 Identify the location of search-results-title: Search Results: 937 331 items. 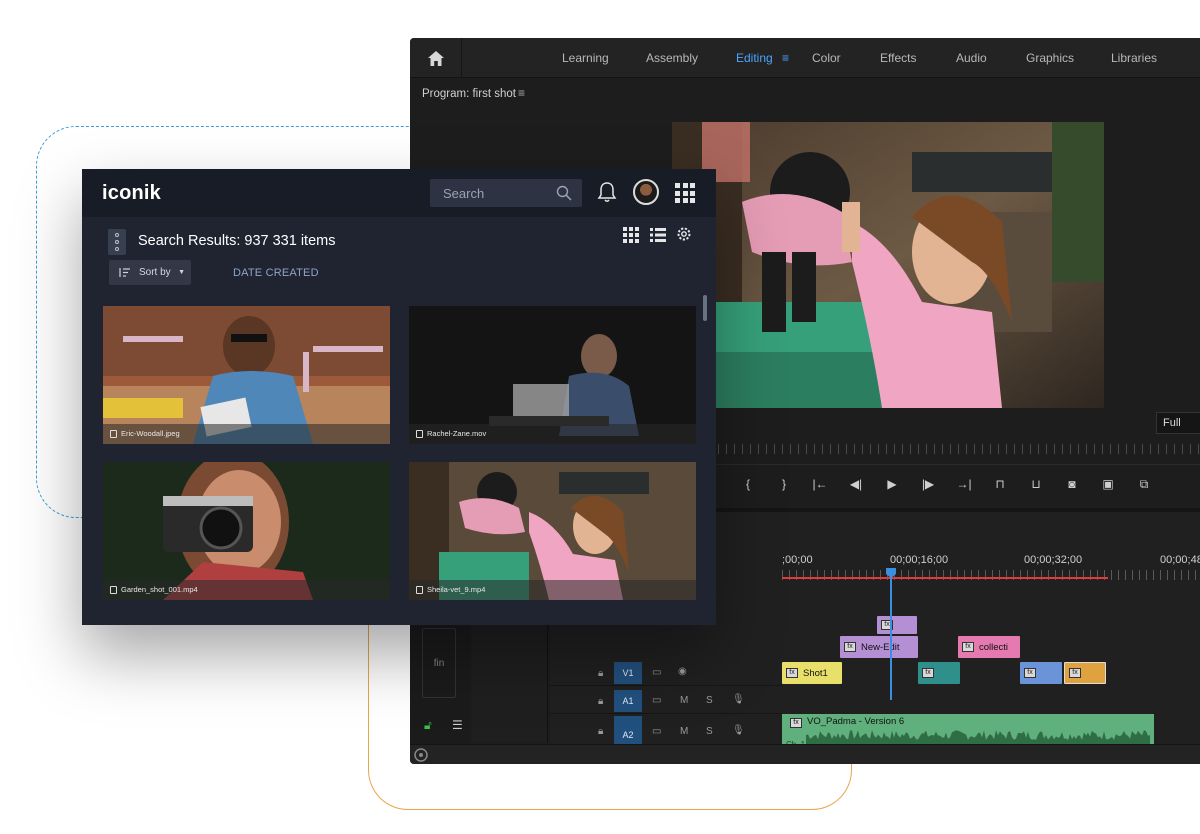
(237, 241).